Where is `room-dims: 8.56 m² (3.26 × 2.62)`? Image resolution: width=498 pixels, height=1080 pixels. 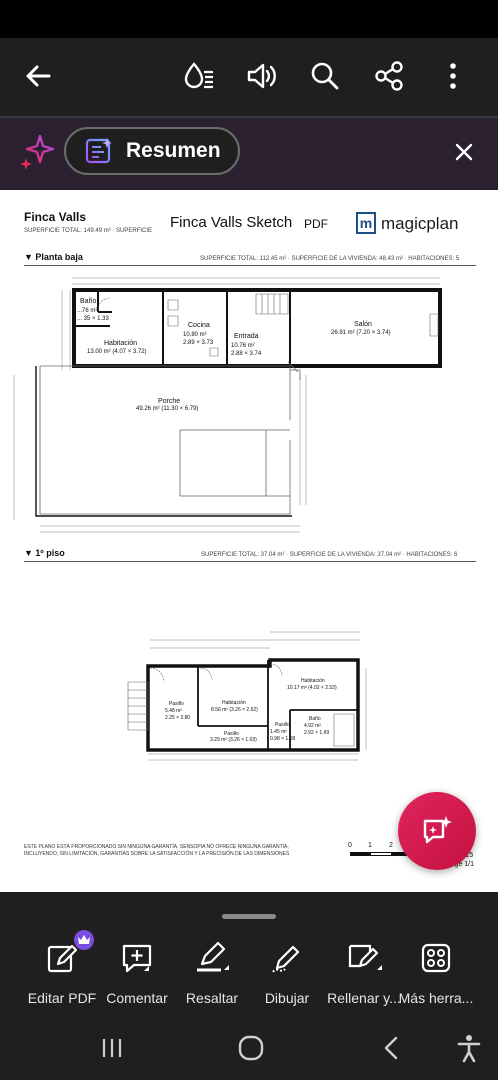 room-dims: 8.56 m² (3.26 × 2.62) is located at coordinates (234, 710).